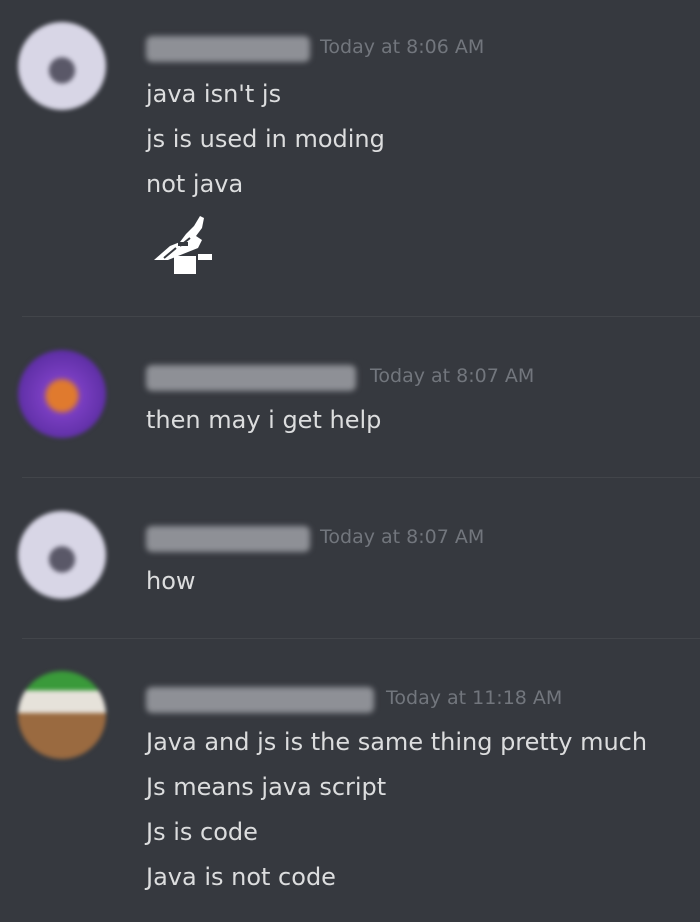 This screenshot has width=700, height=922. I want to click on message-text: Js is code, so click(202, 832).